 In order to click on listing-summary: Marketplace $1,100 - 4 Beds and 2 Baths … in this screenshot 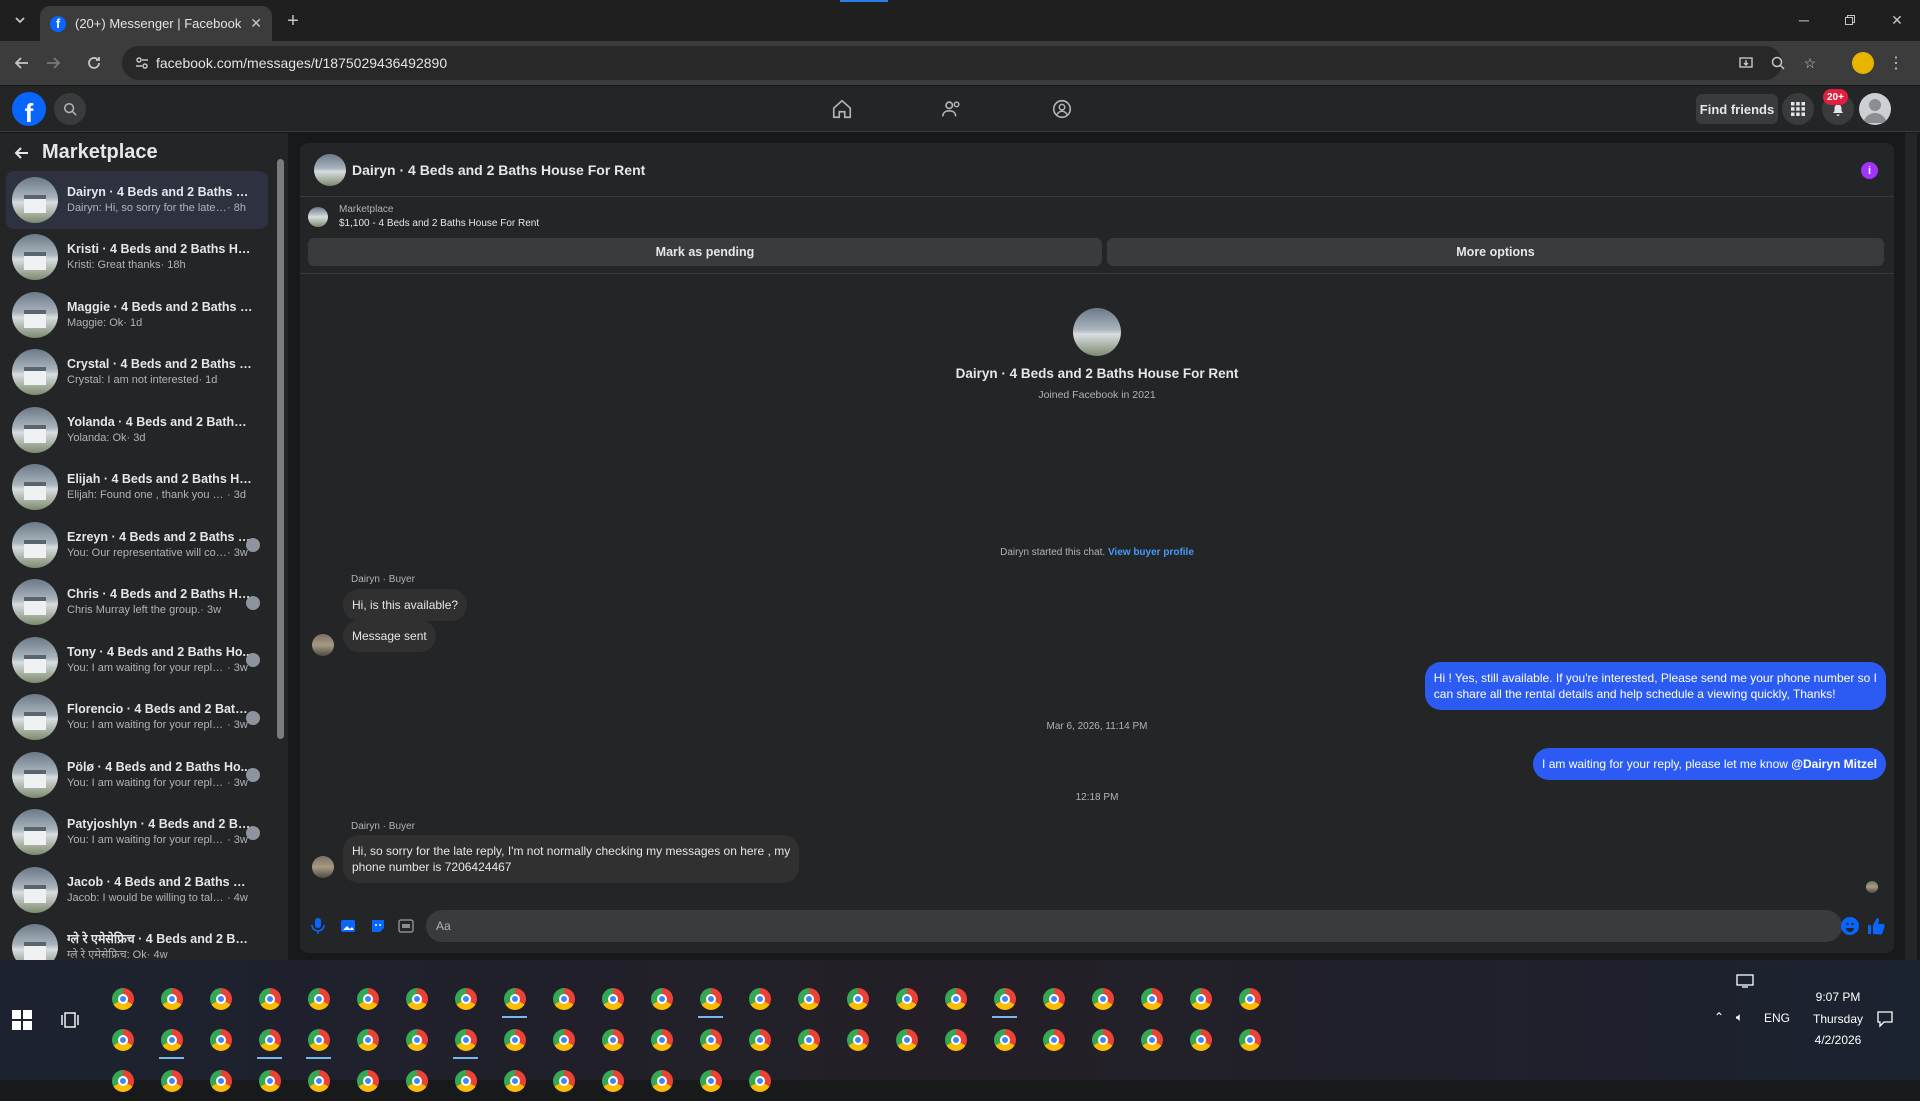, I will do `click(508, 217)`.